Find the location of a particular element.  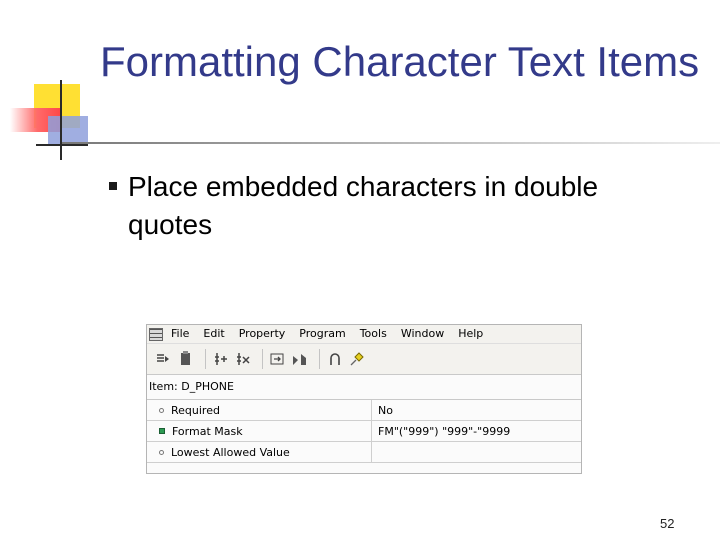

copy-icon is located at coordinates (164, 359).